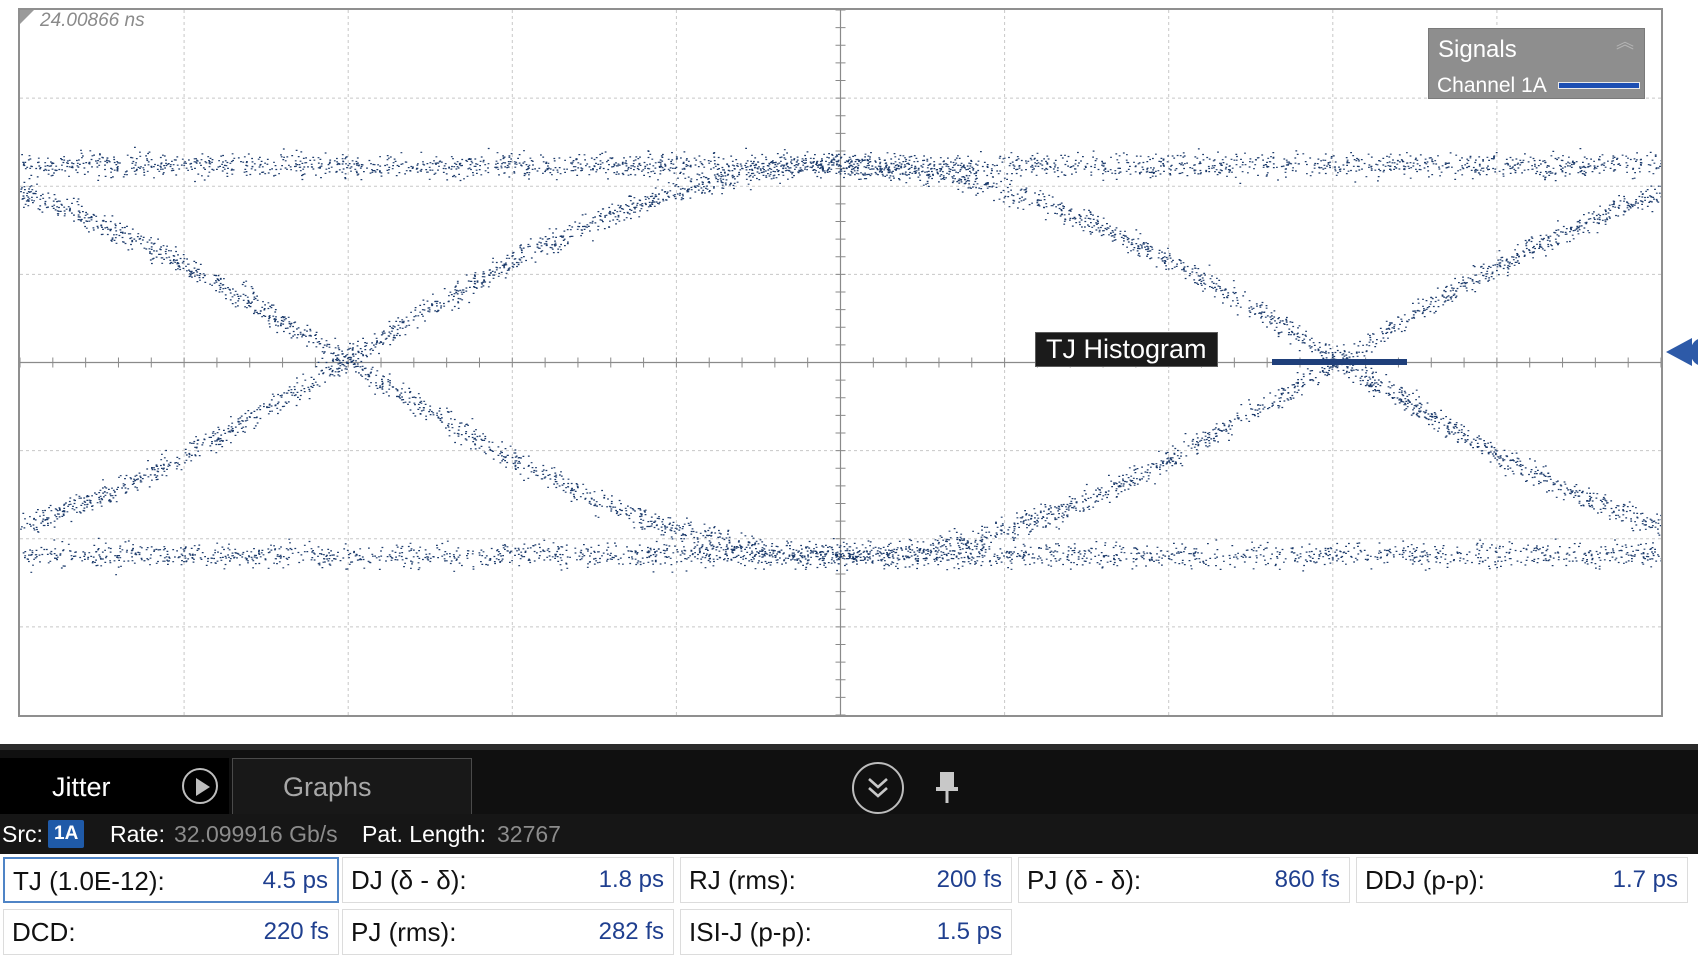 The height and width of the screenshot is (970, 1698). I want to click on measurement-tj: TJ (1.0E-12): 4.5 ps, so click(171, 880).